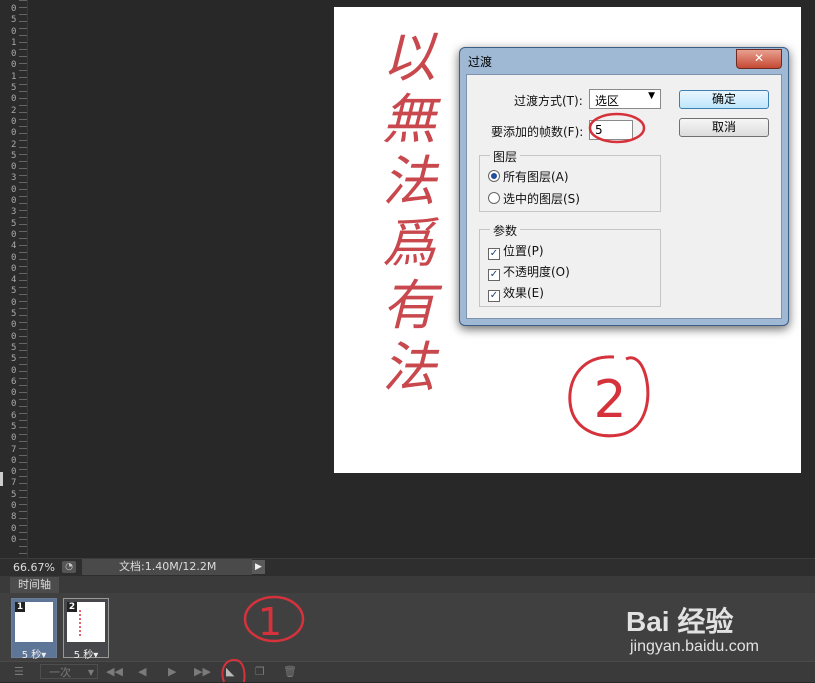 This screenshot has height=683, width=815. I want to click on loop-value: 一次, so click(60, 672).